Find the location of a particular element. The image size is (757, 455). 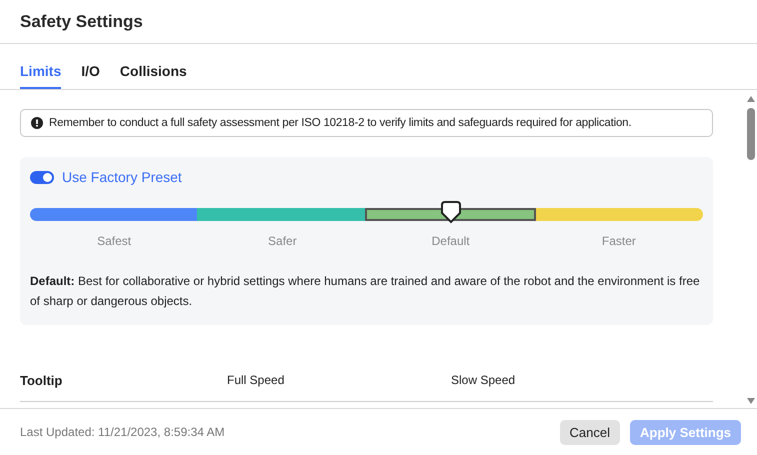

tab: Limits is located at coordinates (41, 76).